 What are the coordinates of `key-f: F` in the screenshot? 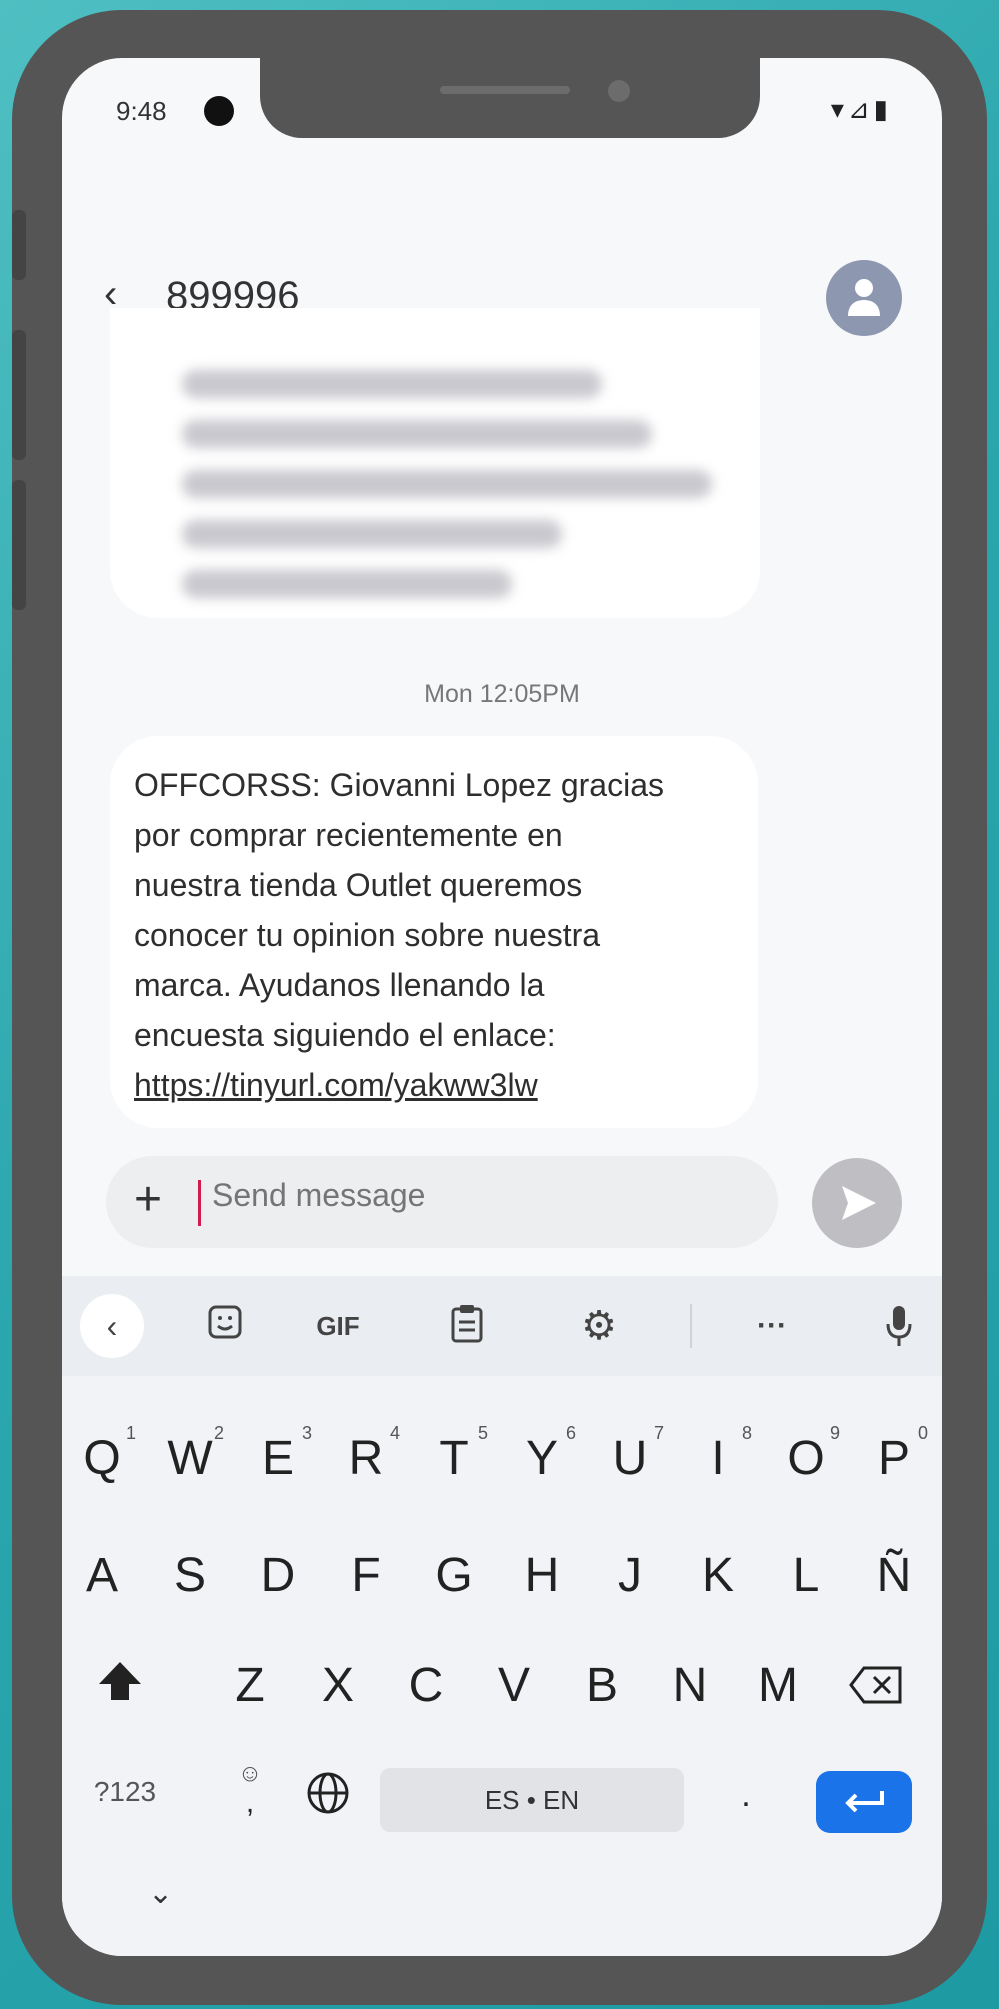 It's located at (366, 1575).